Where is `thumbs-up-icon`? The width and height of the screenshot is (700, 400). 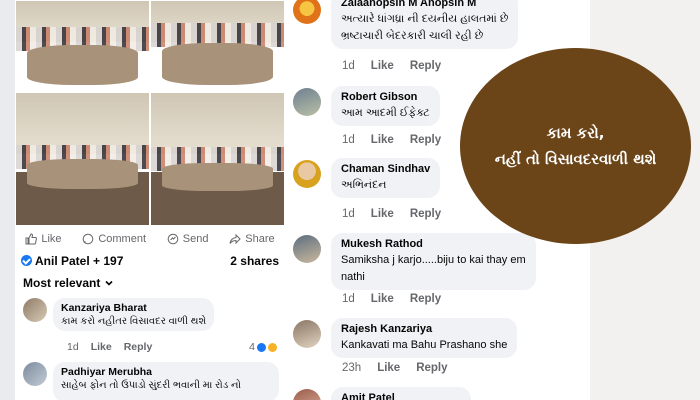
thumbs-up-icon is located at coordinates (31, 239).